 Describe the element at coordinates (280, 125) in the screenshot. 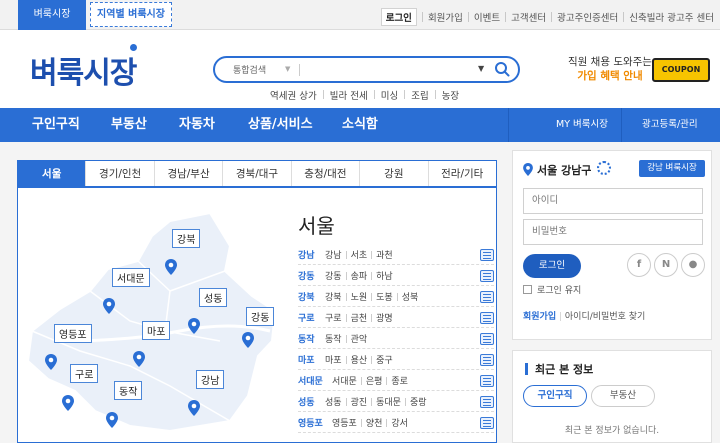

I see `nav-services: 상품/서비스` at that location.